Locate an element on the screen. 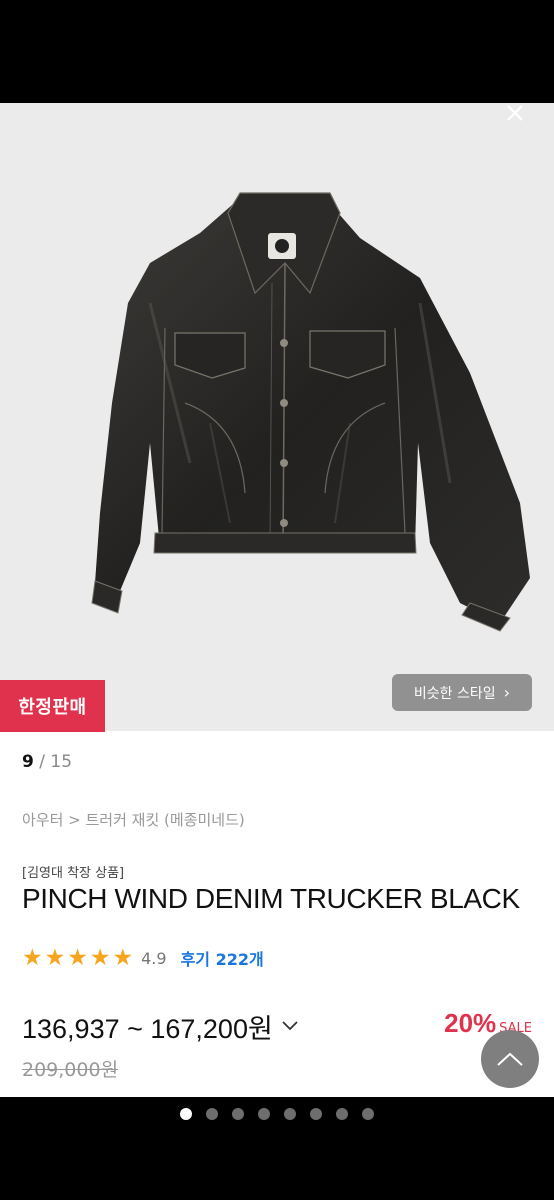  rating-row: ★ ★ ★ ★ ★ 4.9 후기 222개 is located at coordinates (143, 958).